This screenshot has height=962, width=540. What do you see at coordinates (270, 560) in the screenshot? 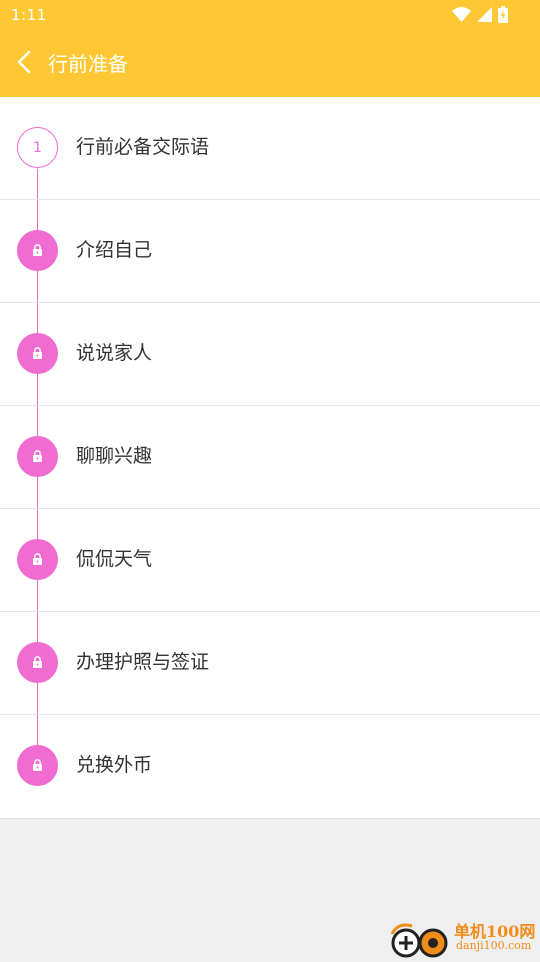
I see `lesson-item: 侃侃天气` at bounding box center [270, 560].